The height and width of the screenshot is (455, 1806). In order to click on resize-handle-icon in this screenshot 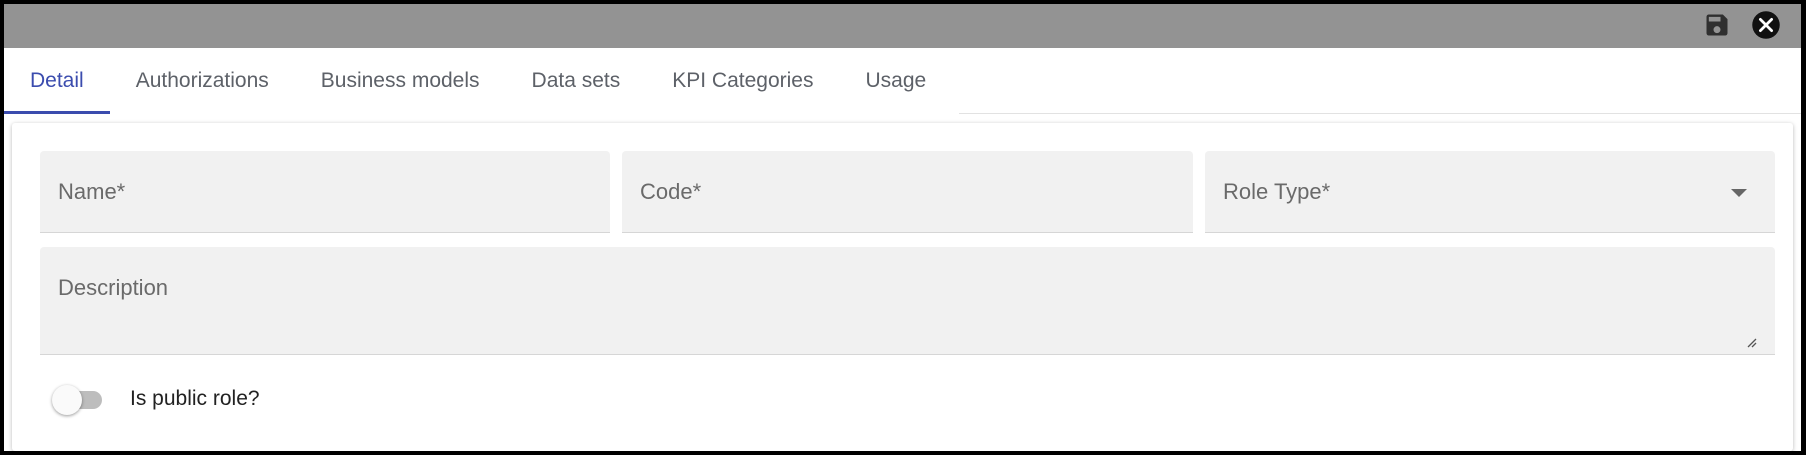, I will do `click(1751, 342)`.